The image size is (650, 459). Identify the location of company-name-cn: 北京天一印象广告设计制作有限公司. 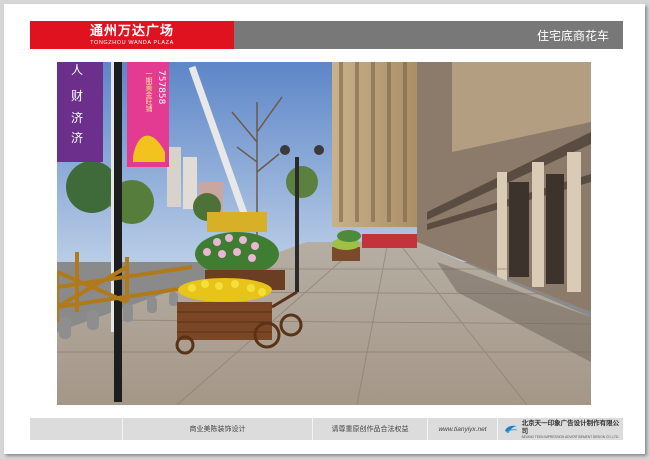
(570, 427).